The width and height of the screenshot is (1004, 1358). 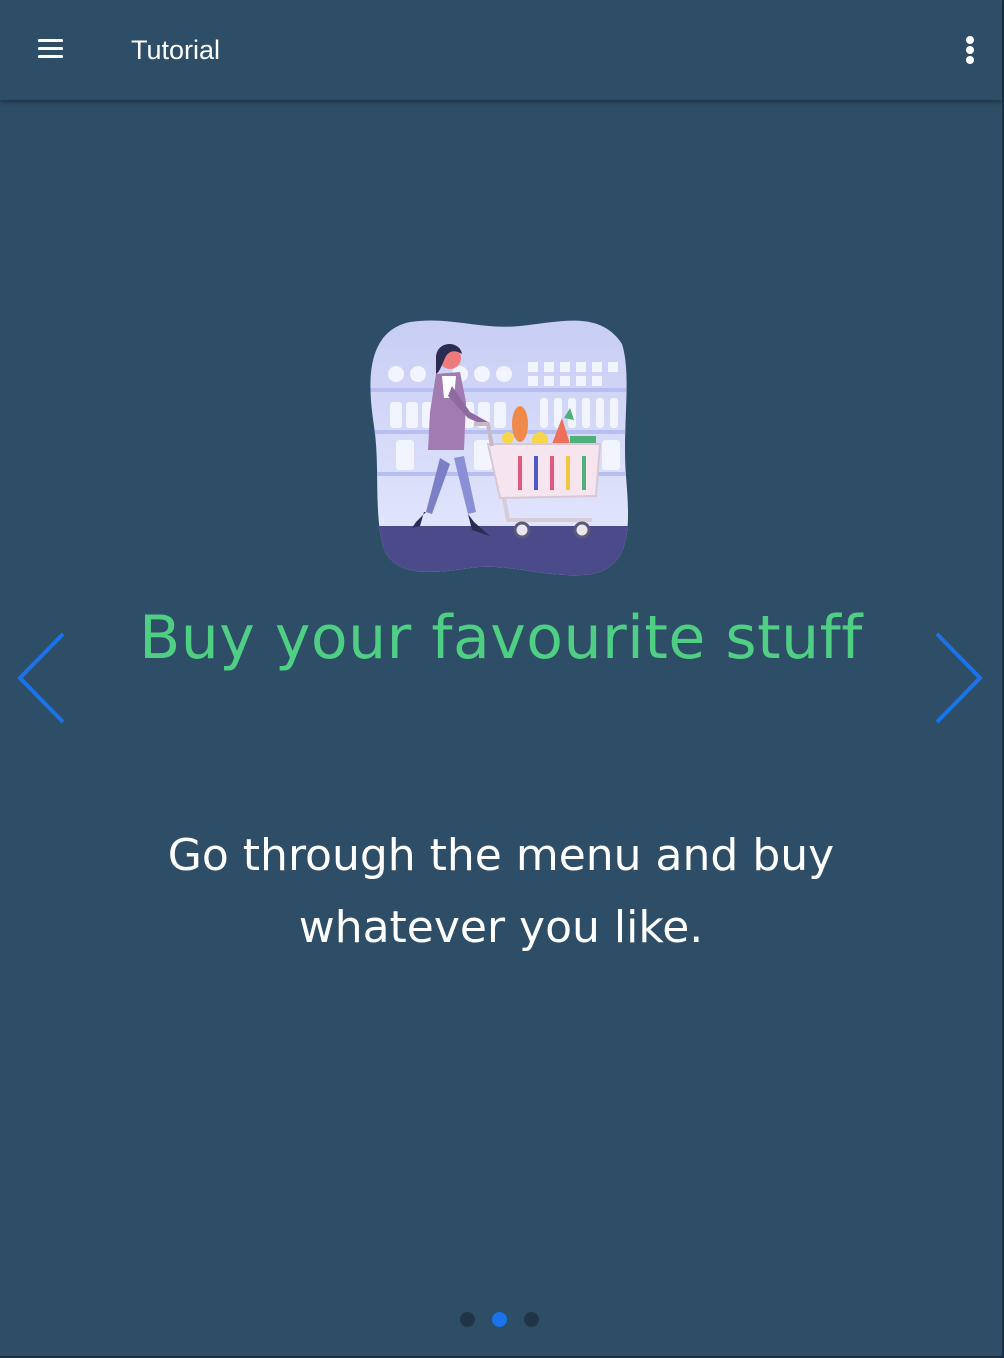 I want to click on slide-title: Buy your favourite stuff, so click(x=501, y=638).